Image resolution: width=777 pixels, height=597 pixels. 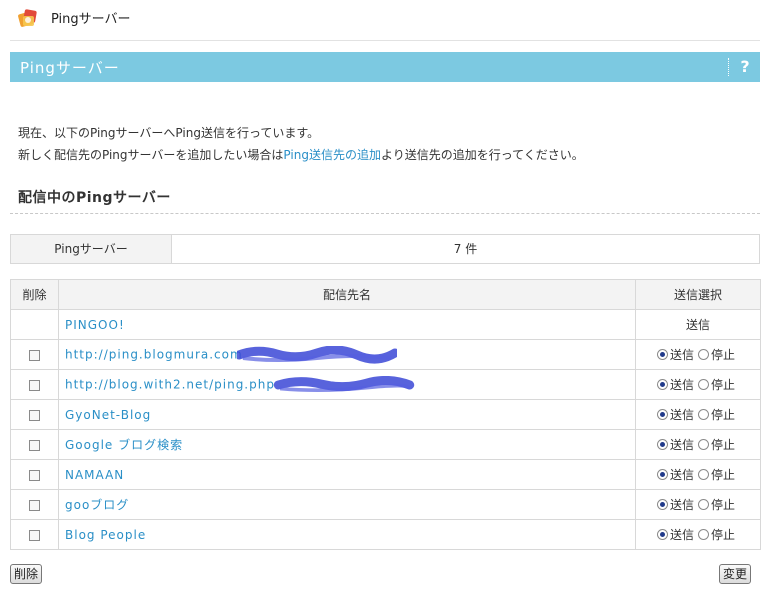 I want to click on summary-table: Pingサーバー 7 件, so click(x=385, y=249).